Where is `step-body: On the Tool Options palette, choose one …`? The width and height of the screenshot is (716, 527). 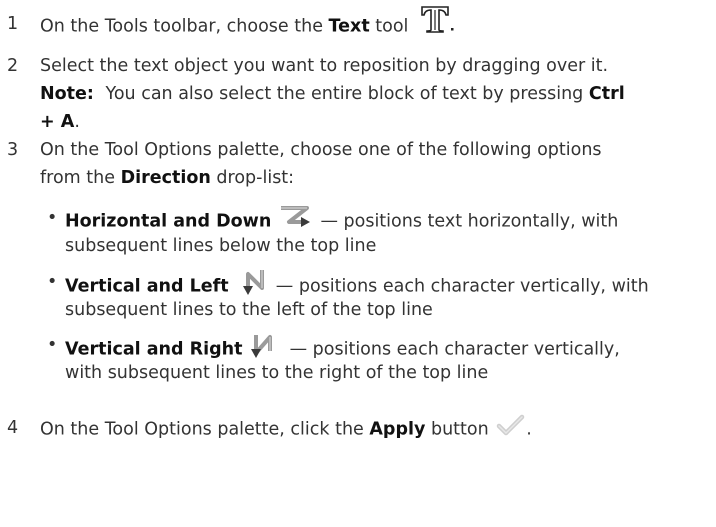
step-body: On the Tool Options palette, choose one … is located at coordinates (376, 164).